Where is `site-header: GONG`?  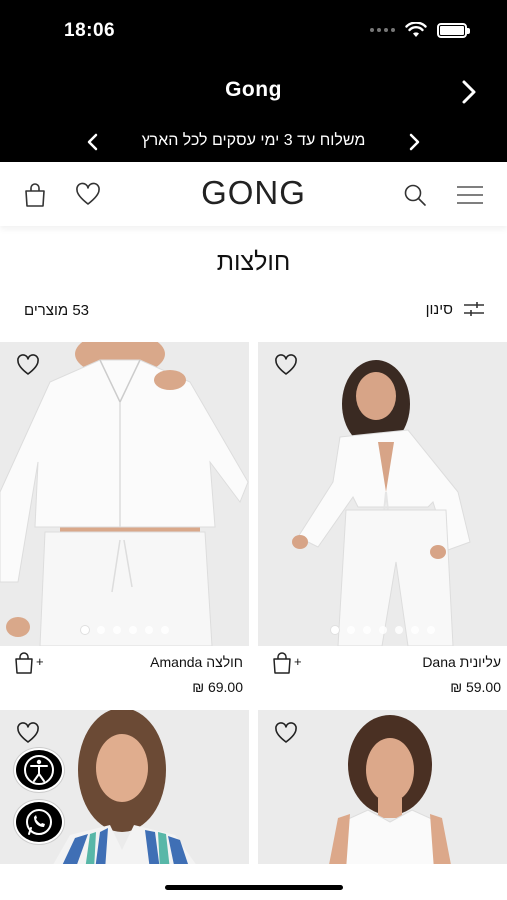 site-header: GONG is located at coordinates (253, 194).